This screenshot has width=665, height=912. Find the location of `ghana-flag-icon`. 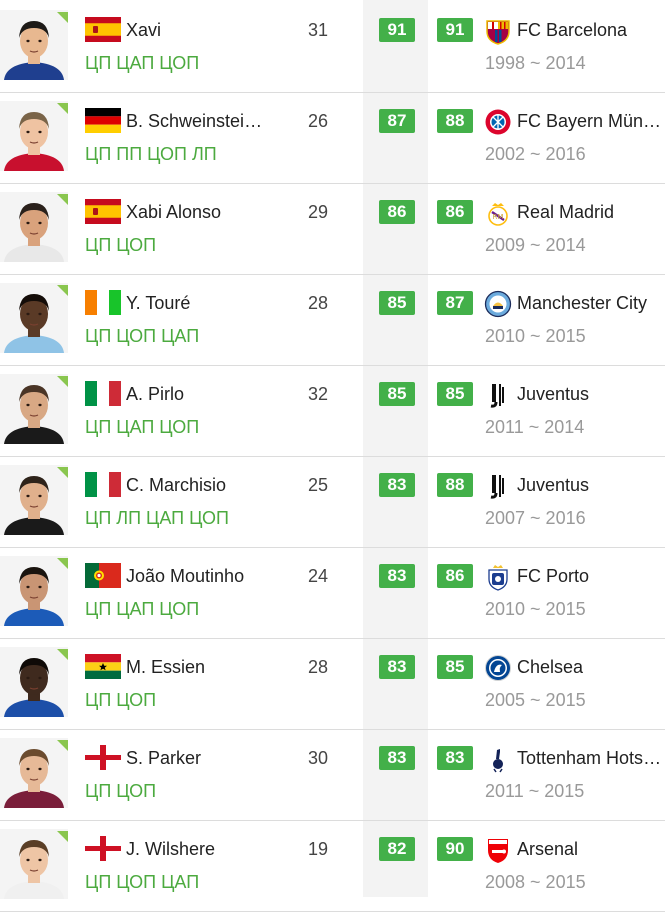

ghana-flag-icon is located at coordinates (103, 666).